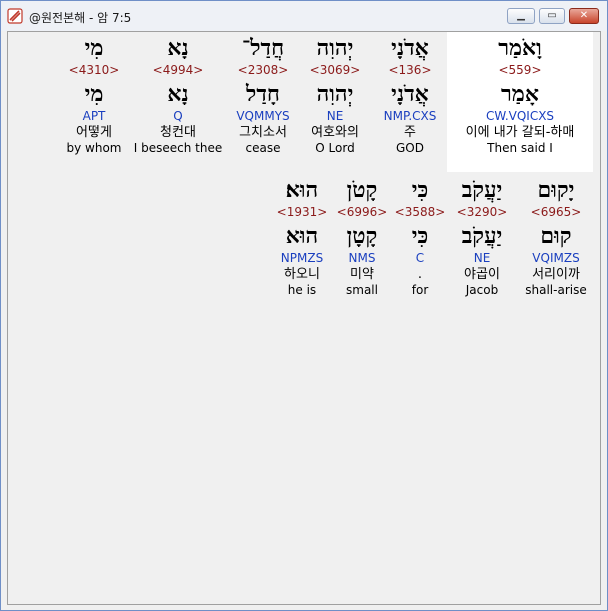  What do you see at coordinates (410, 116) in the screenshot?
I see `parse-code: NMP.CXS` at bounding box center [410, 116].